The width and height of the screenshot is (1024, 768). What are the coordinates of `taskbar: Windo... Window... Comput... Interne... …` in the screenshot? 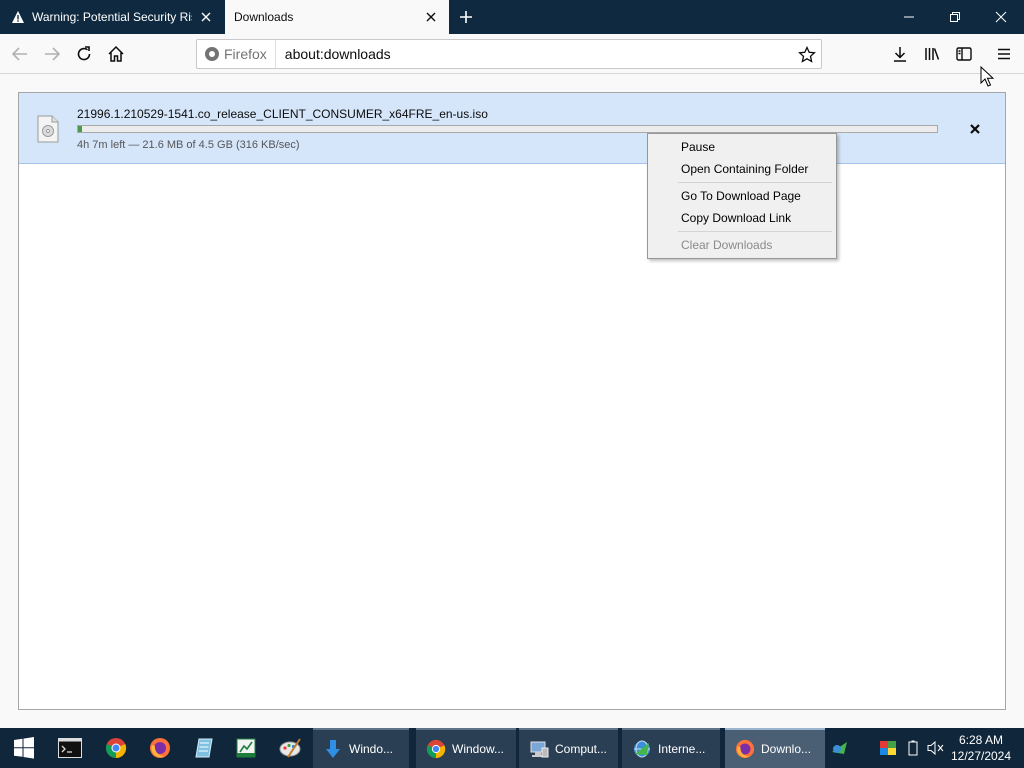 It's located at (512, 748).